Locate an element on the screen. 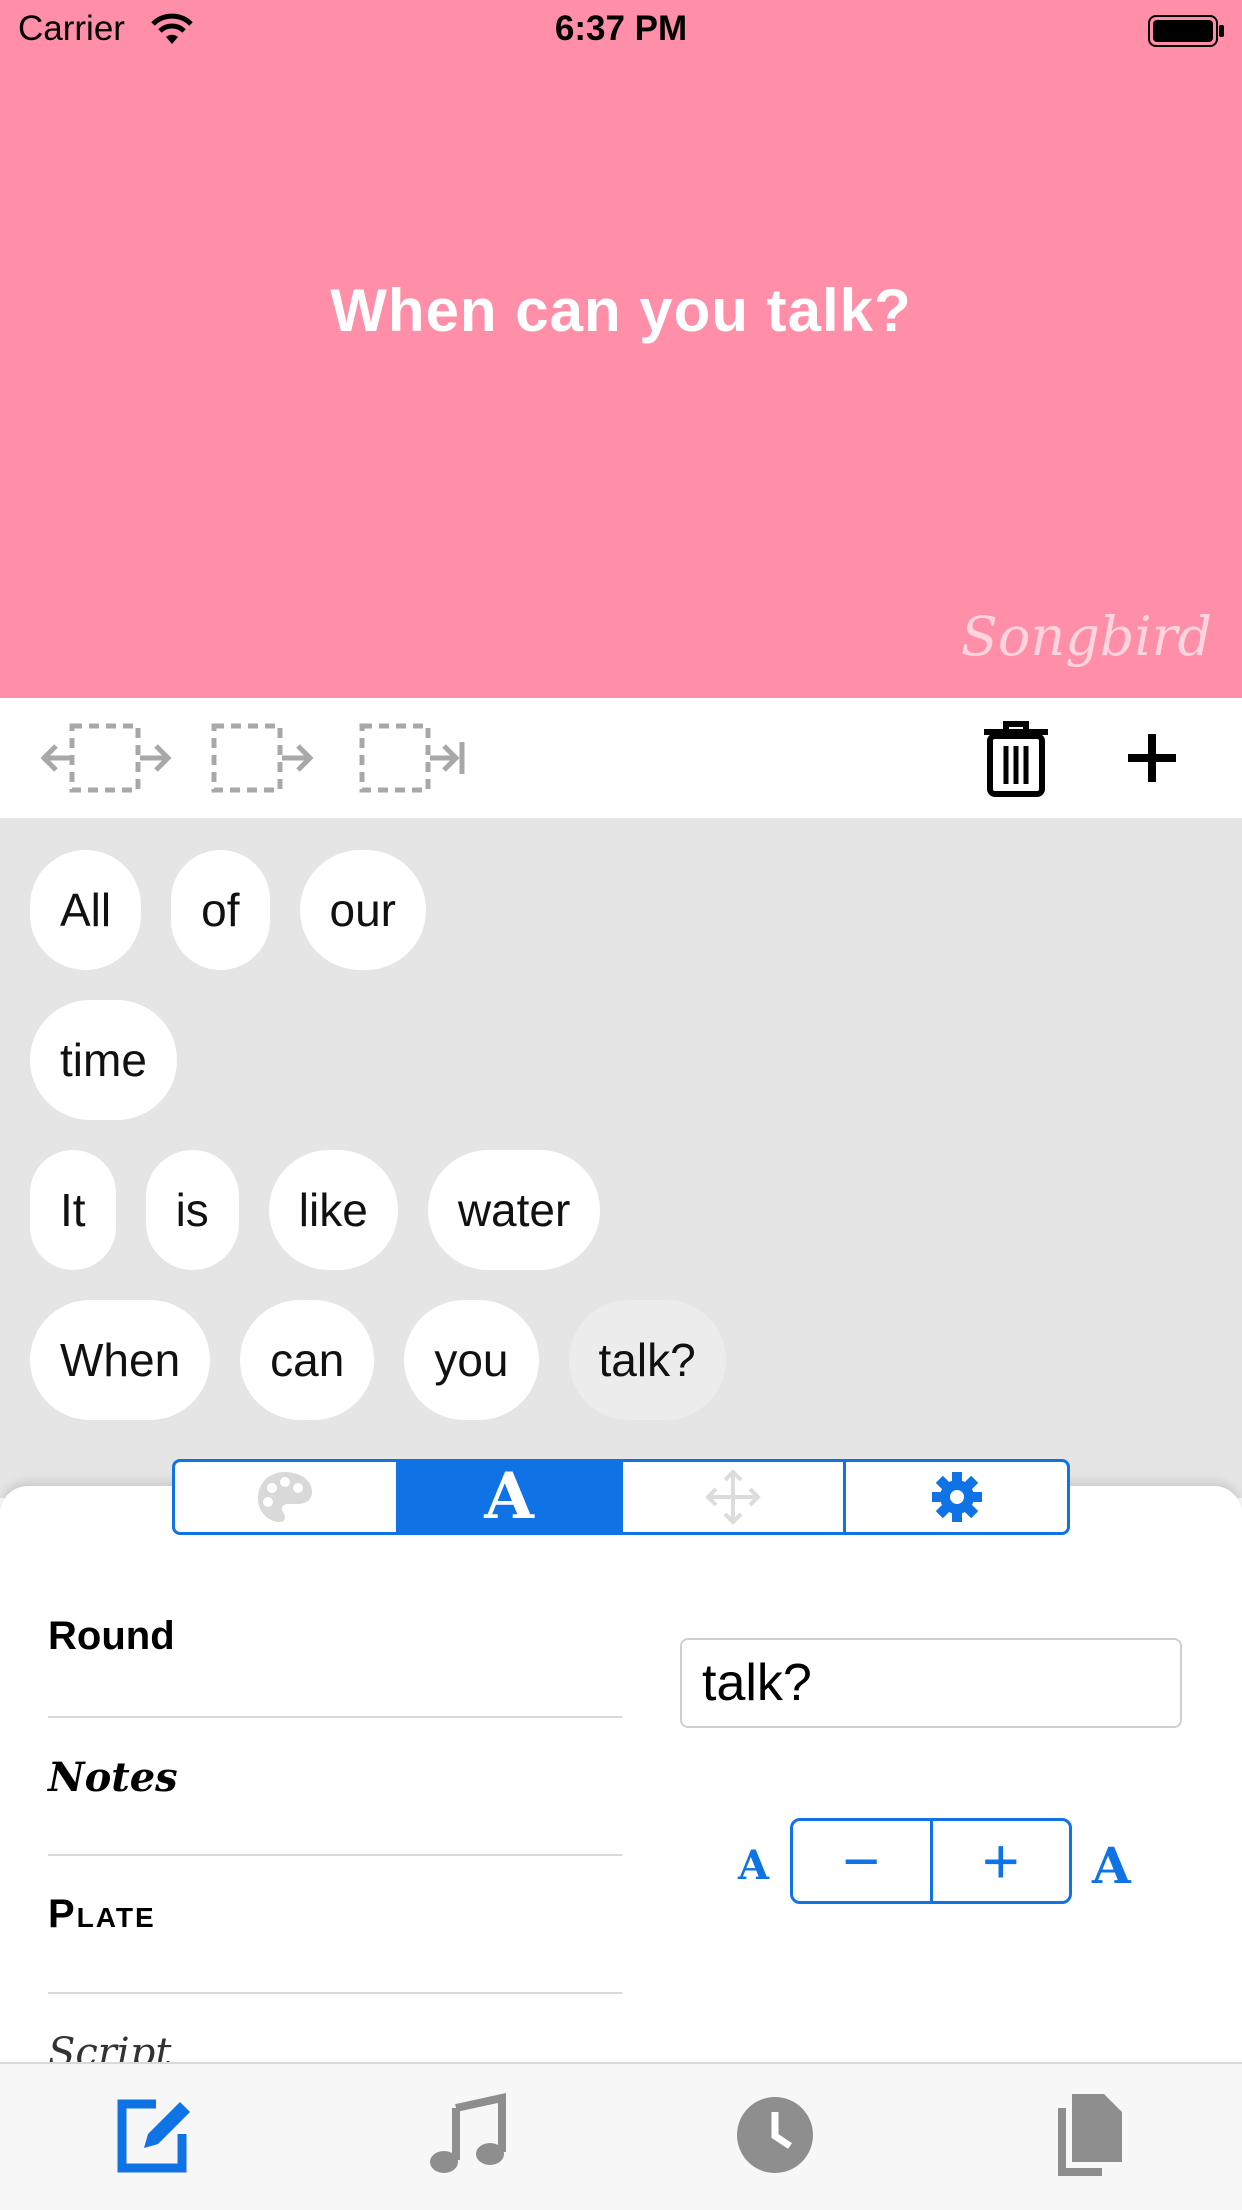  font-option-plate: Plate is located at coordinates (335, 1925).